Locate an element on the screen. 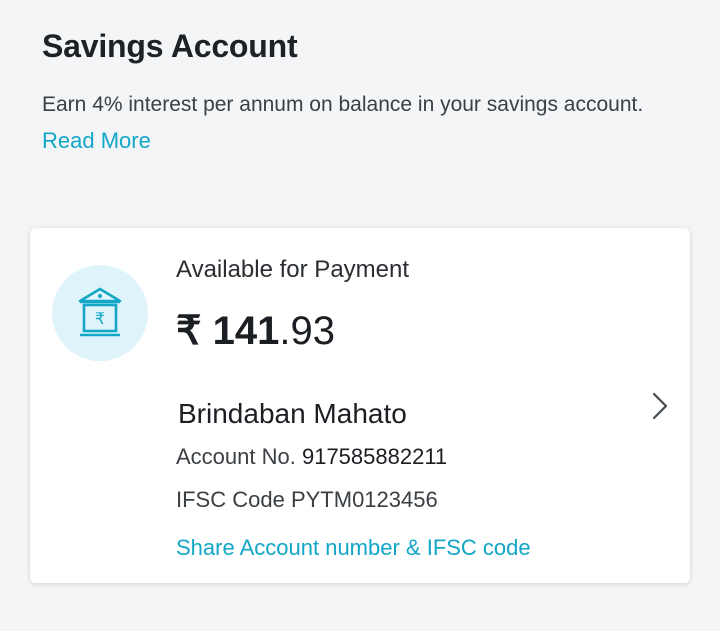 This screenshot has height=631, width=720. ifsc-row: IFSC Code PYTM0123456 is located at coordinates (307, 500).